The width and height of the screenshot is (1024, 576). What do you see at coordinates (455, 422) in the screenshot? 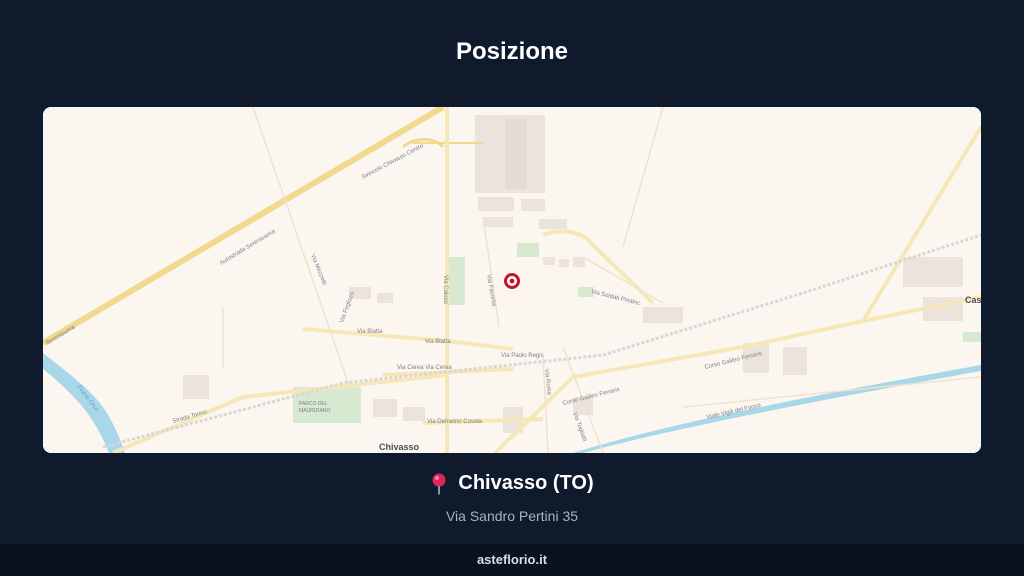
I see `label-via-demetrio: Via Demetrio Cosola` at bounding box center [455, 422].